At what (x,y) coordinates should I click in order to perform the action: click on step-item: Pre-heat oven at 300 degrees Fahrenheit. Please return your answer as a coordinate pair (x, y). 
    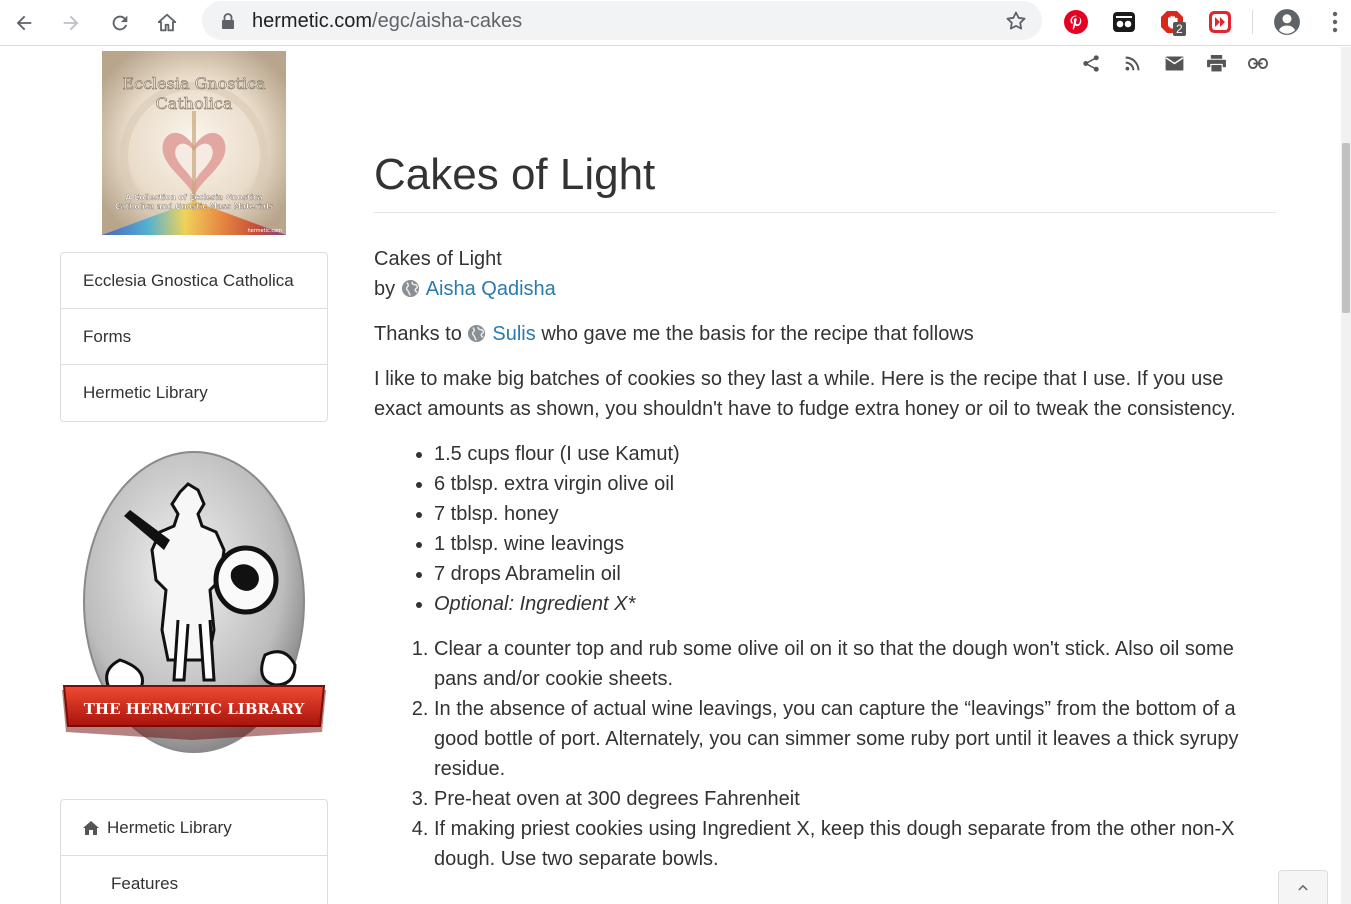
    Looking at the image, I should click on (855, 799).